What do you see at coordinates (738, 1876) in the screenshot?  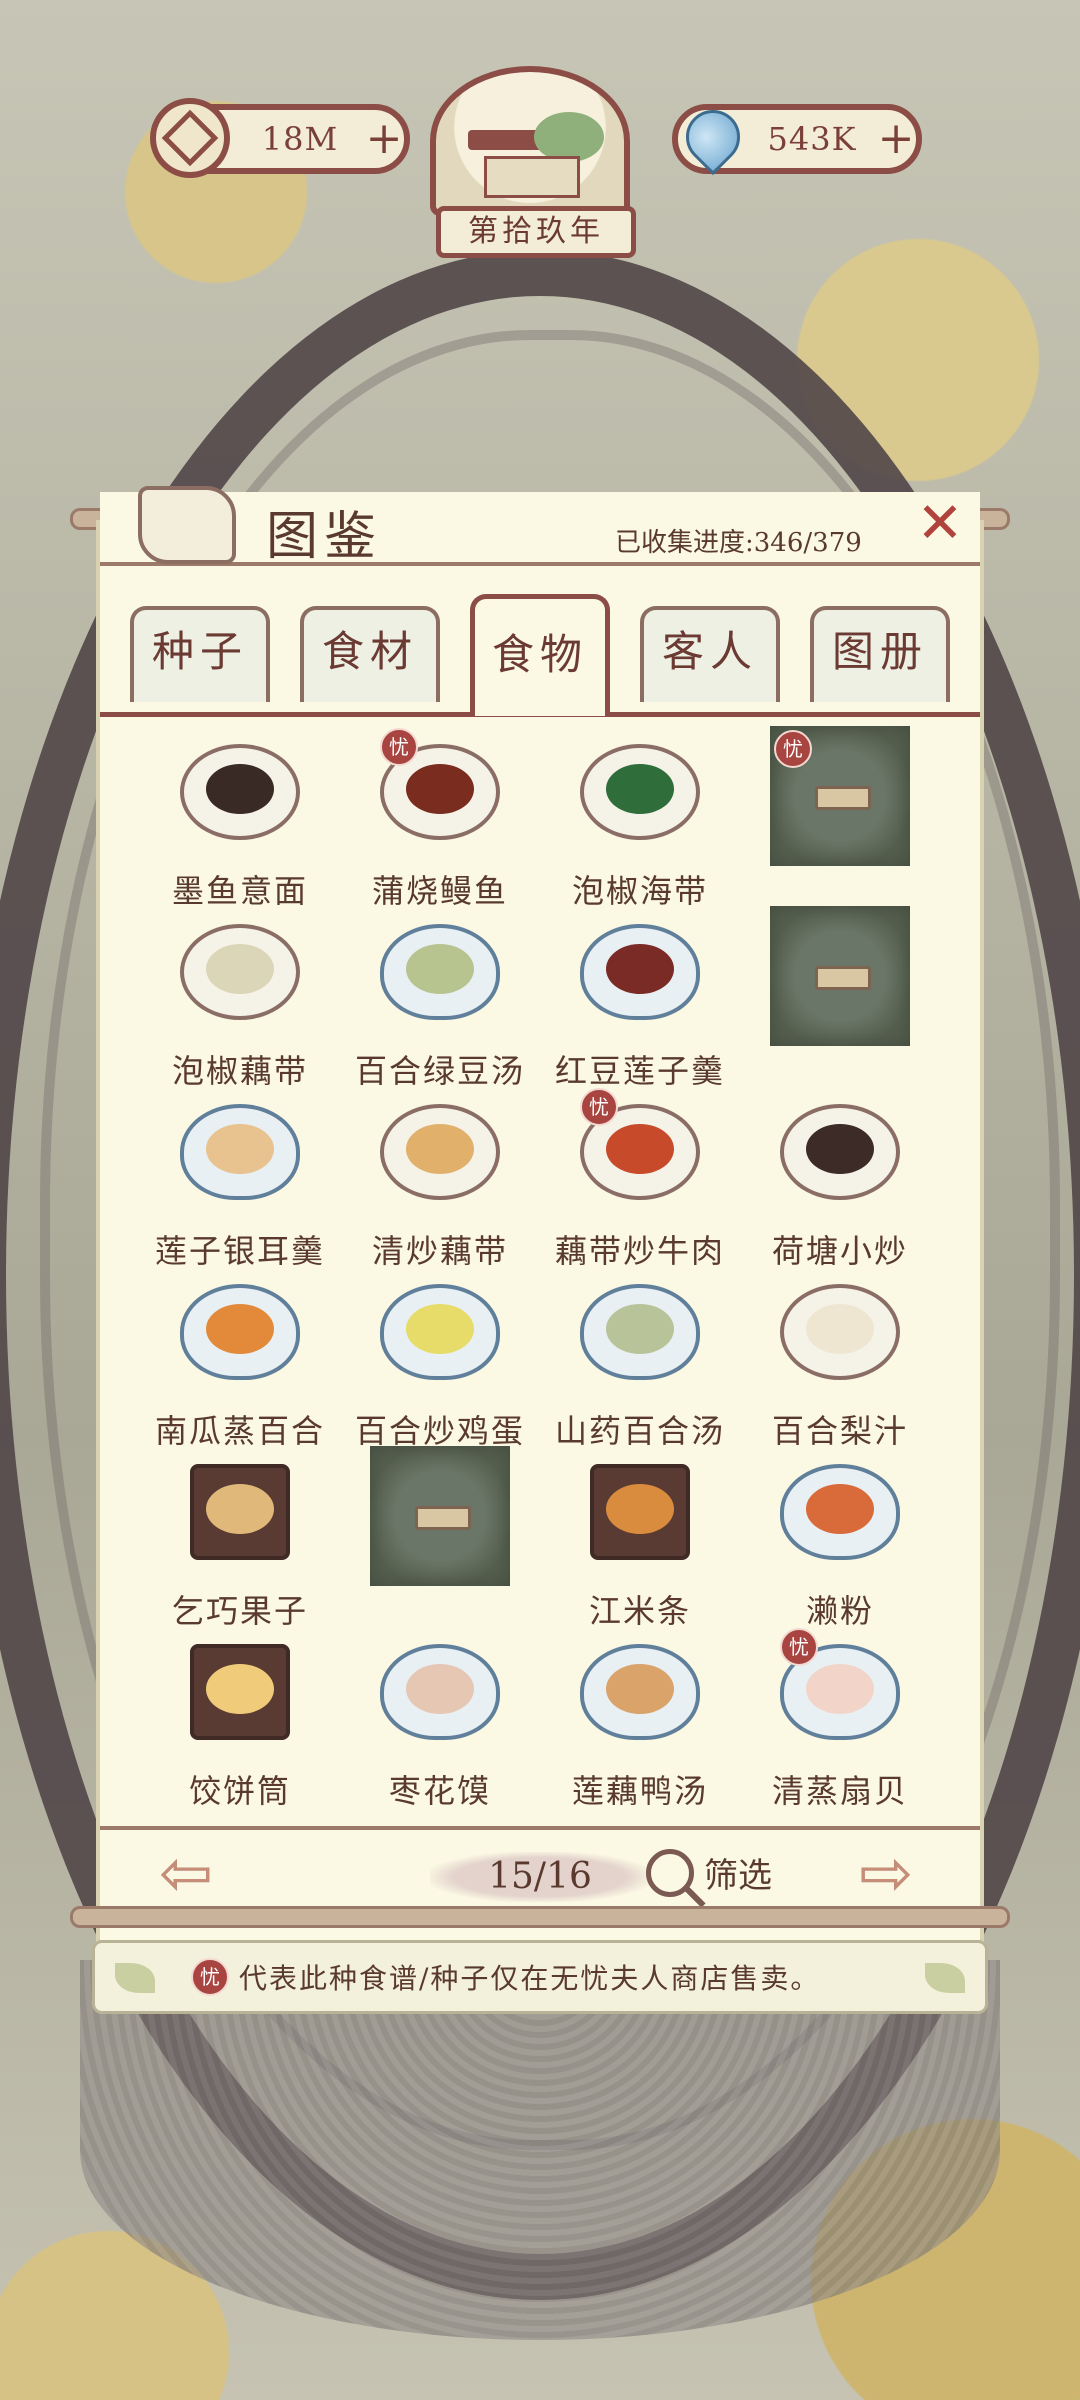 I see `filter-label: 筛选` at bounding box center [738, 1876].